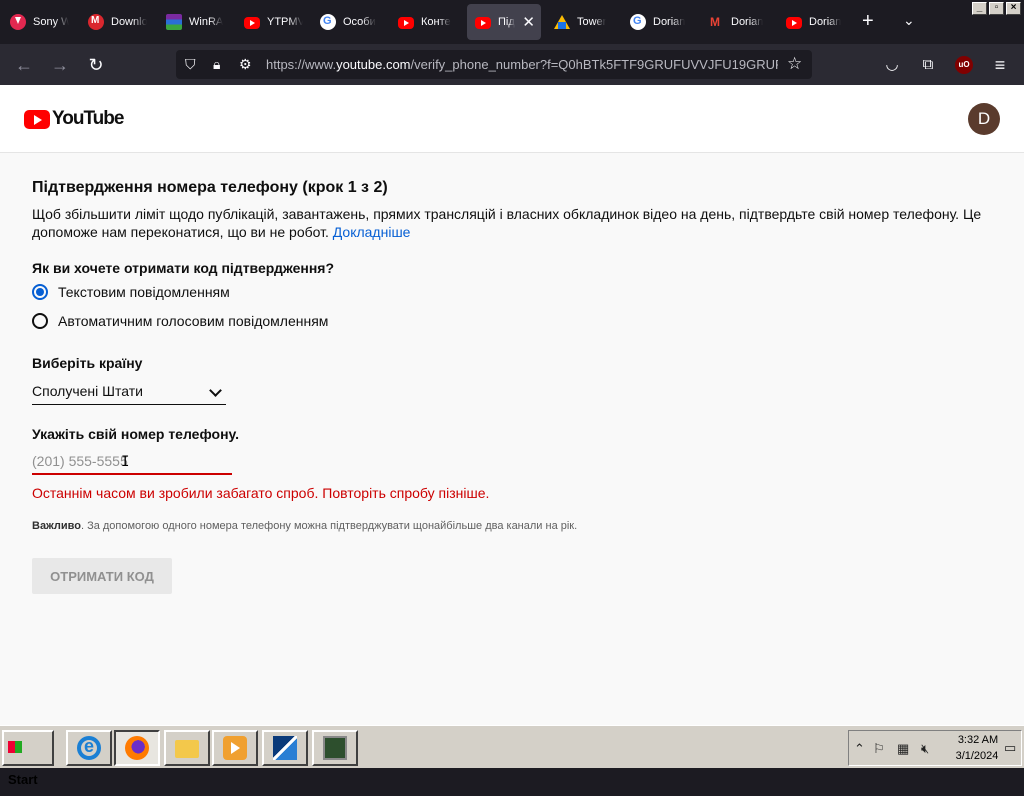  Describe the element at coordinates (132, 462) in the screenshot. I see `phone-number-input` at that location.